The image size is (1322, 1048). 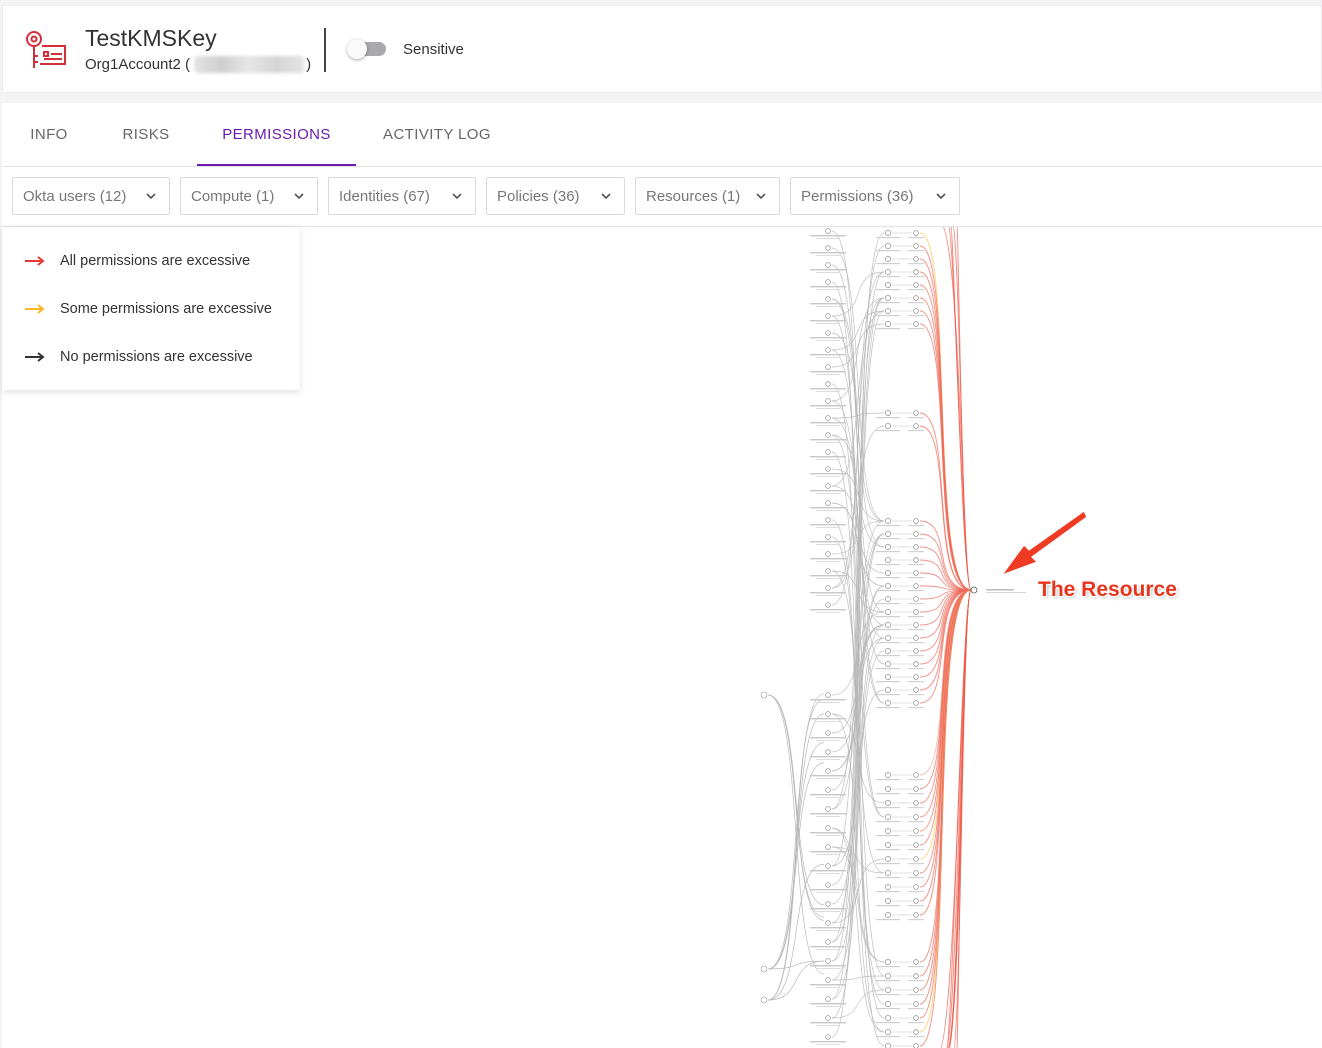 What do you see at coordinates (309, 64) in the screenshot?
I see `account-suffix: )` at bounding box center [309, 64].